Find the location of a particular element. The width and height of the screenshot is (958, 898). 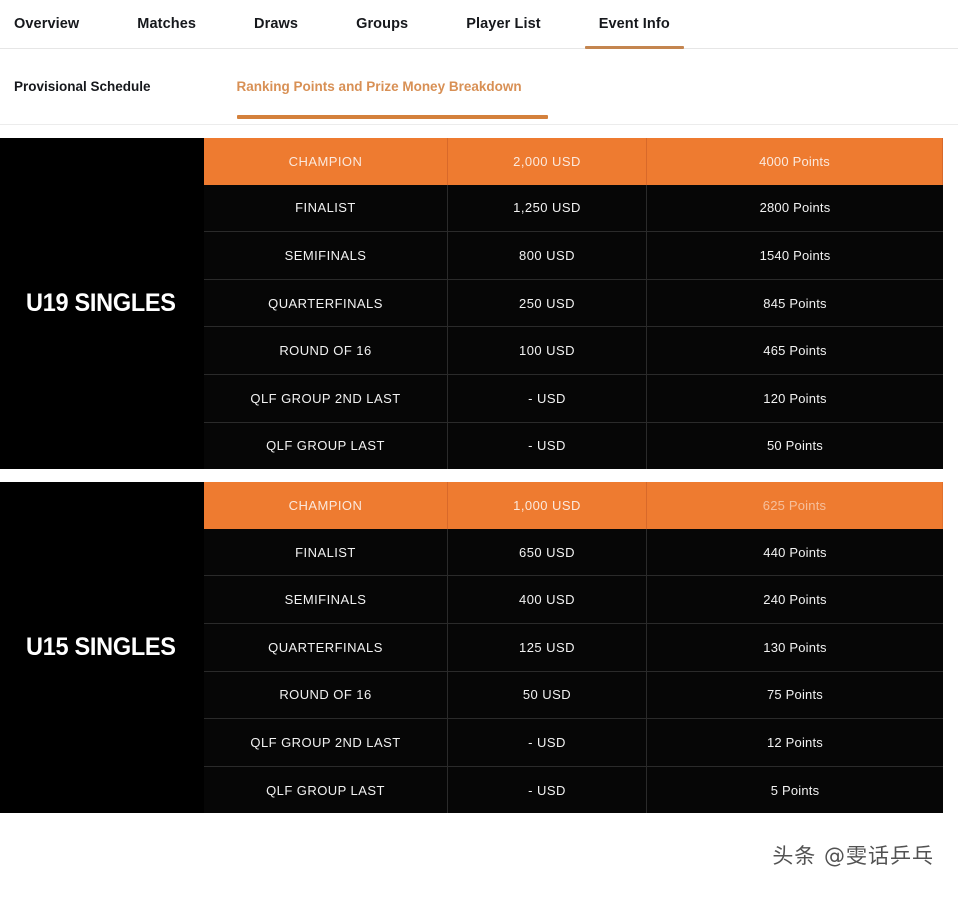

tab-player-list: Player List is located at coordinates (503, 24).